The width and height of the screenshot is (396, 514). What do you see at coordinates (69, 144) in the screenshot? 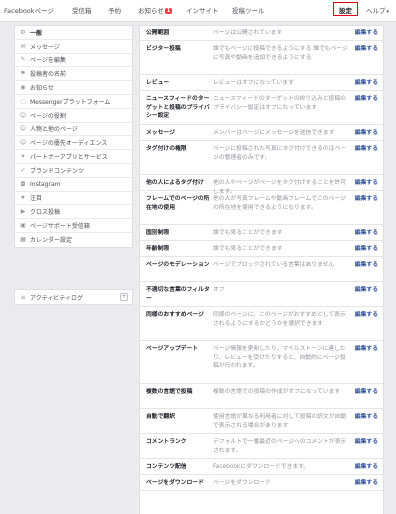
I see `sidebar-item-label: ページの優先オーディエンス` at bounding box center [69, 144].